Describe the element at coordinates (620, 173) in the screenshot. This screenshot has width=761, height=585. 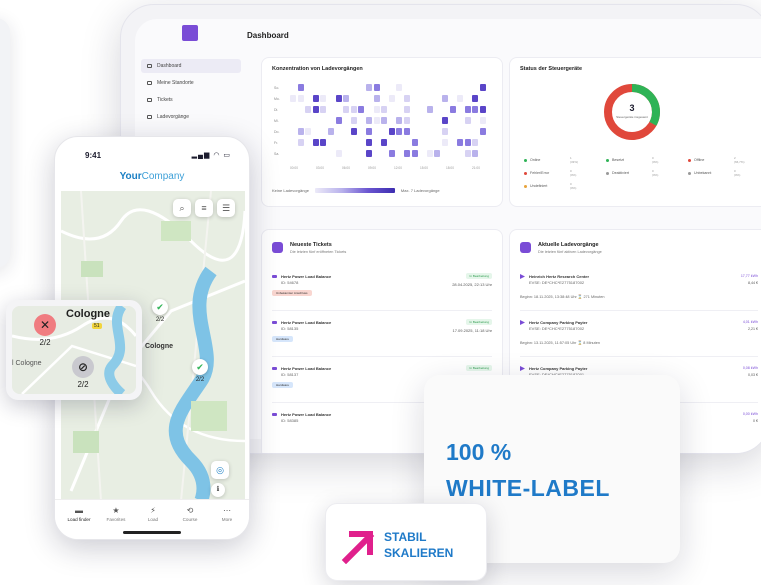
I see `status-label: Deaktiviert` at that location.